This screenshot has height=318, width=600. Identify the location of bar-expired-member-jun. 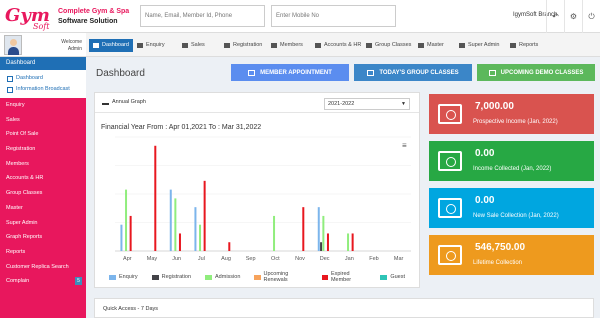
(179, 242).